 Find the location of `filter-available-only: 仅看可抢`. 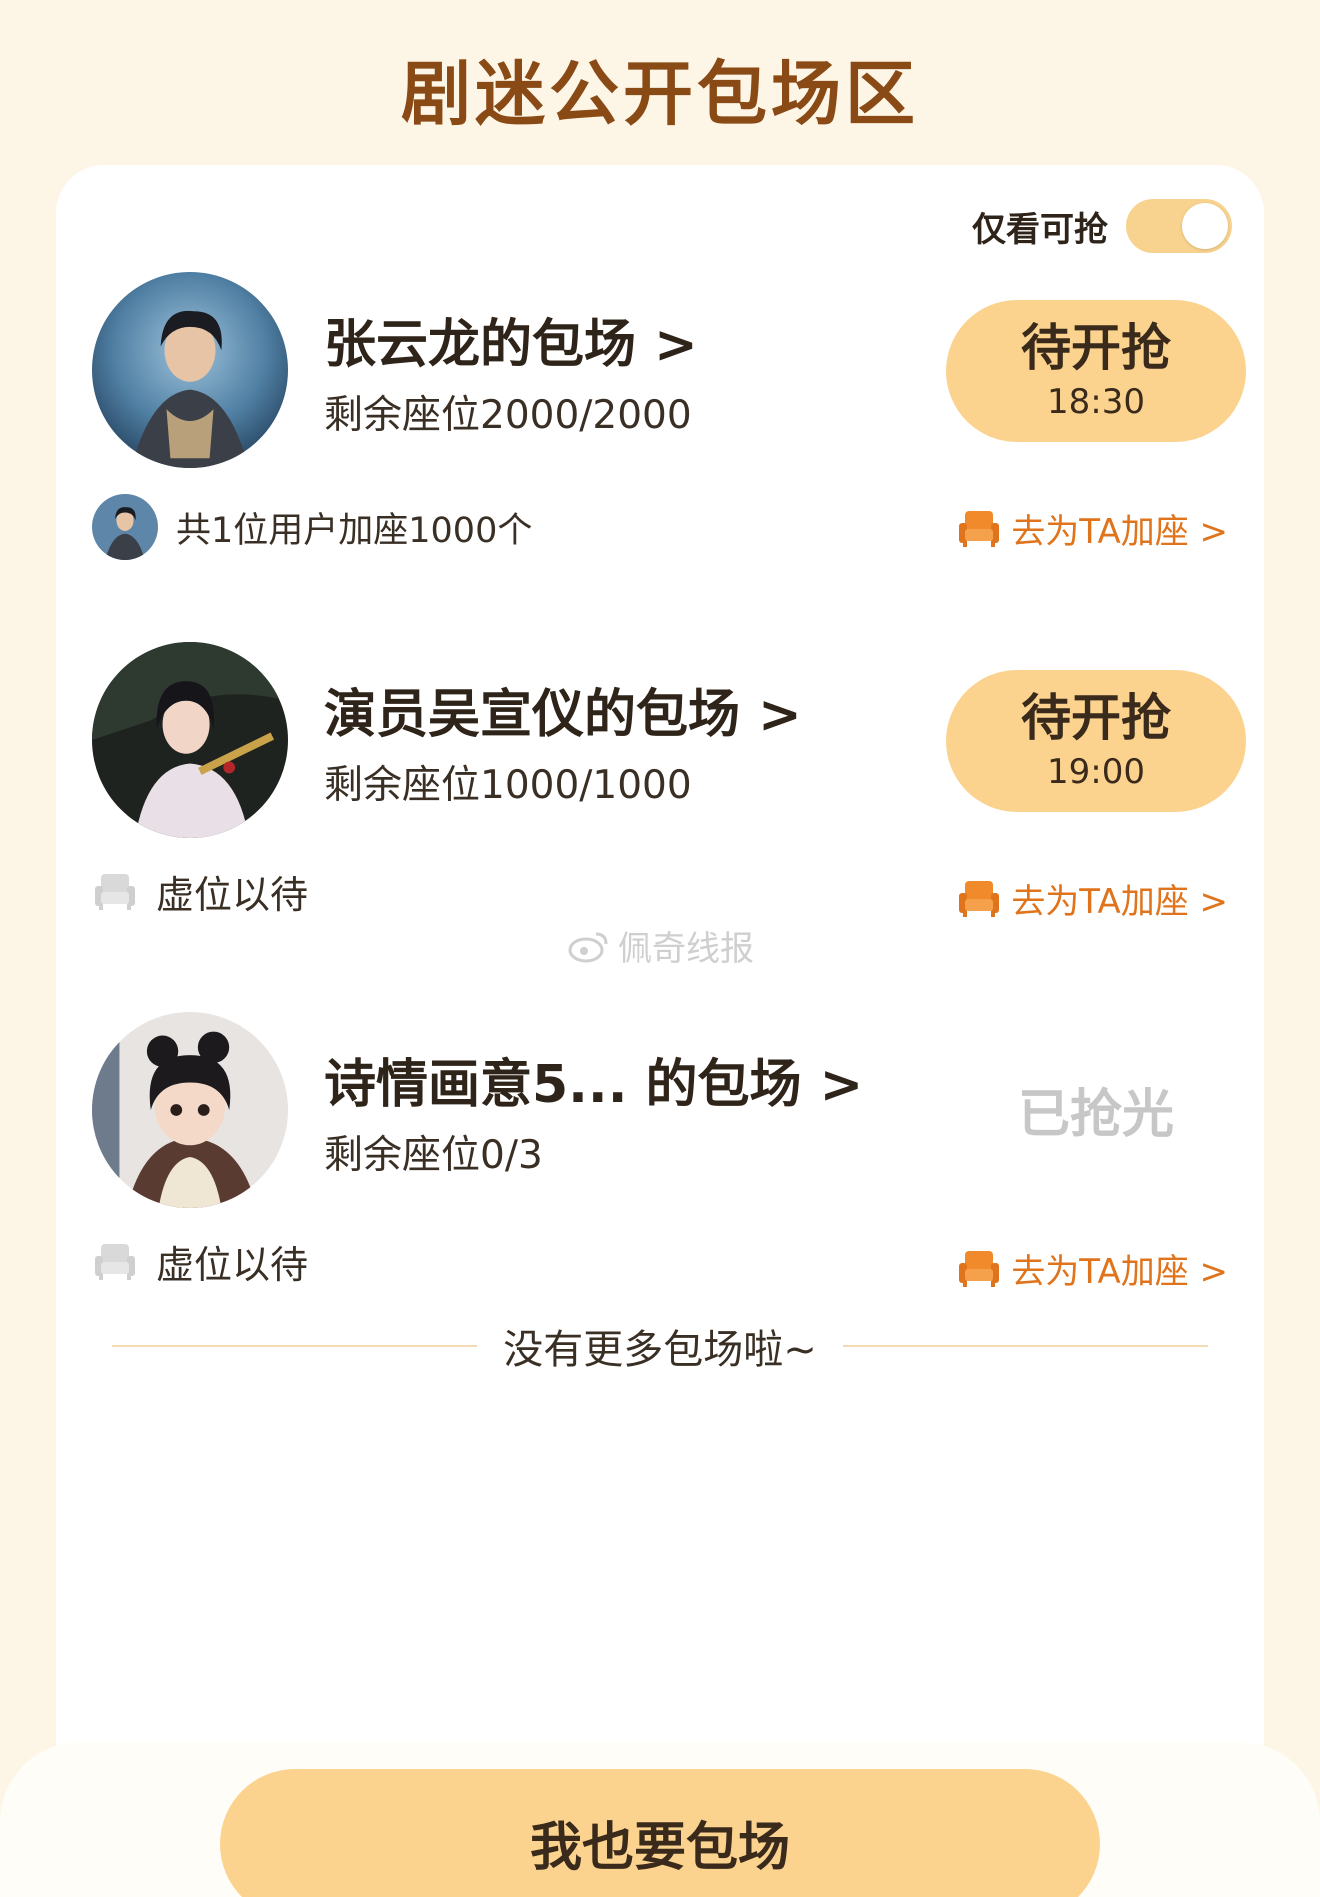

filter-available-only: 仅看可抢 is located at coordinates (1102, 226).